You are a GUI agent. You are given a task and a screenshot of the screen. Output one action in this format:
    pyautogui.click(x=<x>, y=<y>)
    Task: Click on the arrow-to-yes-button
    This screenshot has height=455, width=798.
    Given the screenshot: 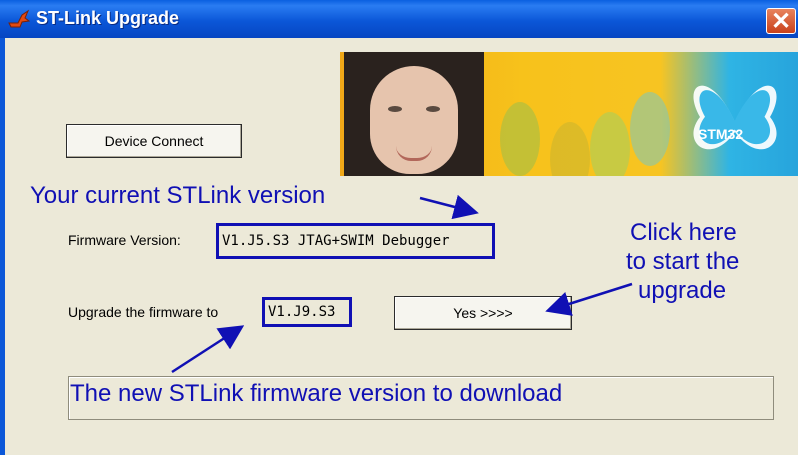 What is the action you would take?
    pyautogui.click(x=589, y=299)
    